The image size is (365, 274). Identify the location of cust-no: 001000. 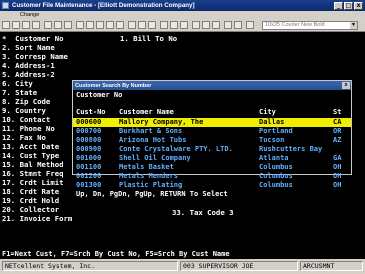
(89, 158).